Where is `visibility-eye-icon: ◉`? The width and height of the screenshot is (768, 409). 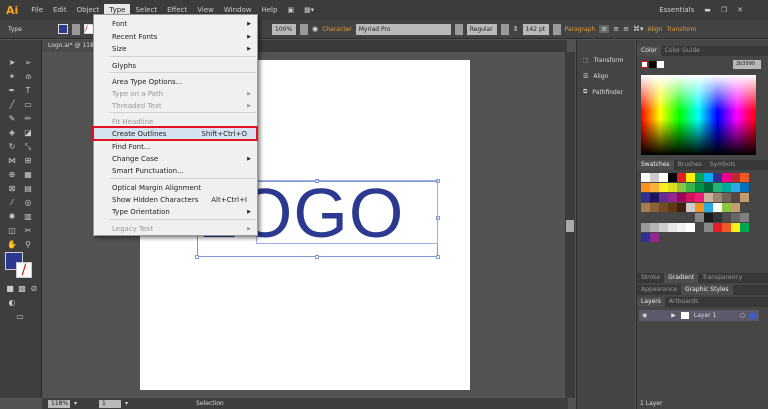 visibility-eye-icon: ◉ is located at coordinates (644, 315).